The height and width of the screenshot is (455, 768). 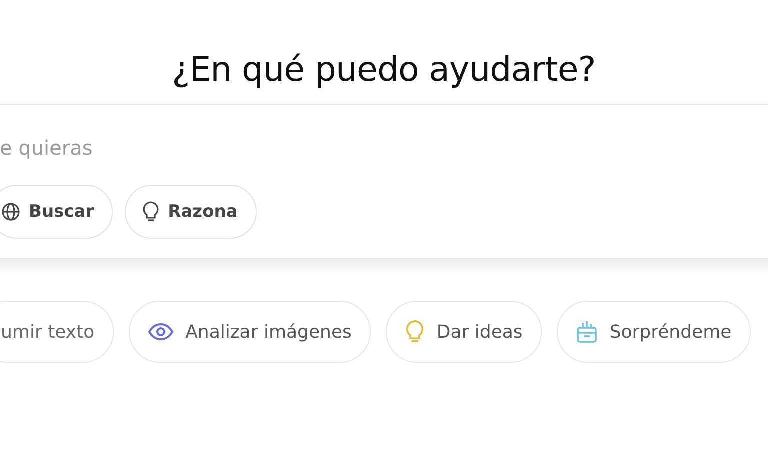 I want to click on suggestion-chip: Dar ideas, so click(x=464, y=332).